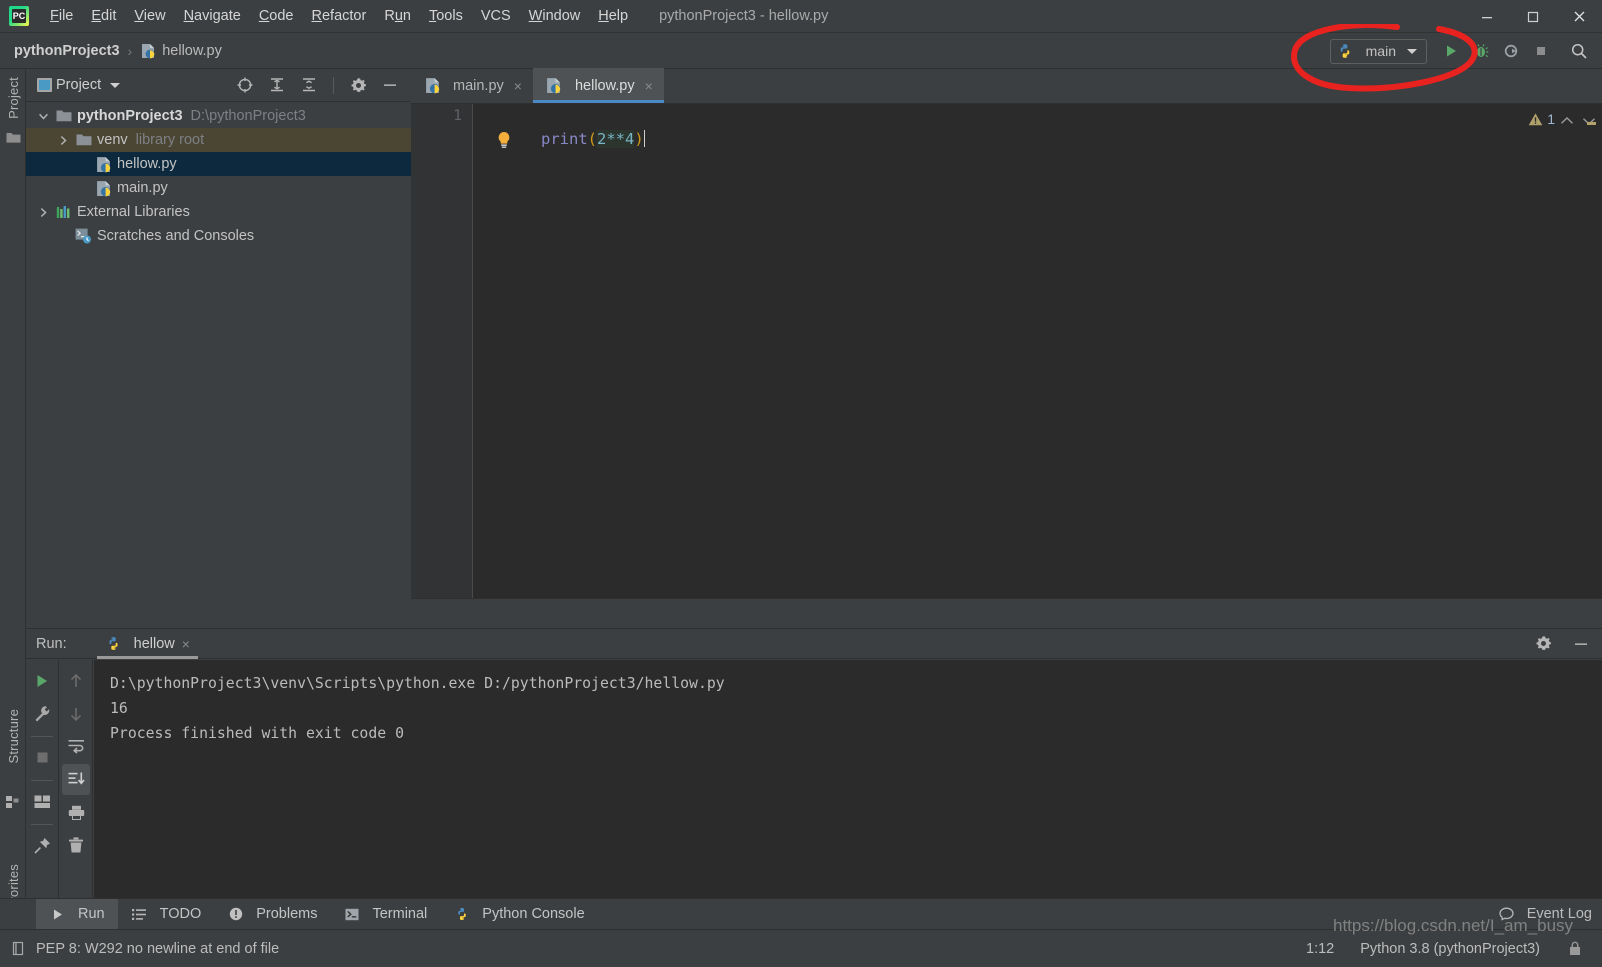 Image resolution: width=1602 pixels, height=967 pixels. What do you see at coordinates (42, 845) in the screenshot?
I see `pin-tab-button` at bounding box center [42, 845].